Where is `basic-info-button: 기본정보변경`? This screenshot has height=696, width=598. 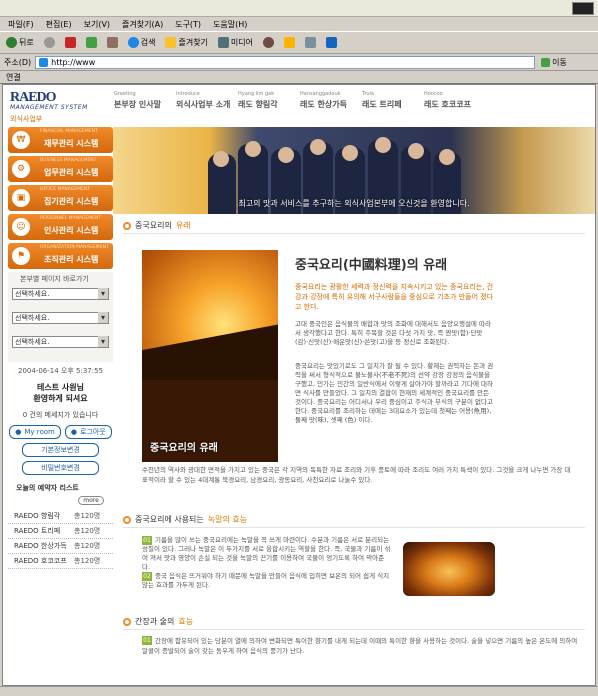
basic-info-button: 기본정보변경 is located at coordinates (60, 450).